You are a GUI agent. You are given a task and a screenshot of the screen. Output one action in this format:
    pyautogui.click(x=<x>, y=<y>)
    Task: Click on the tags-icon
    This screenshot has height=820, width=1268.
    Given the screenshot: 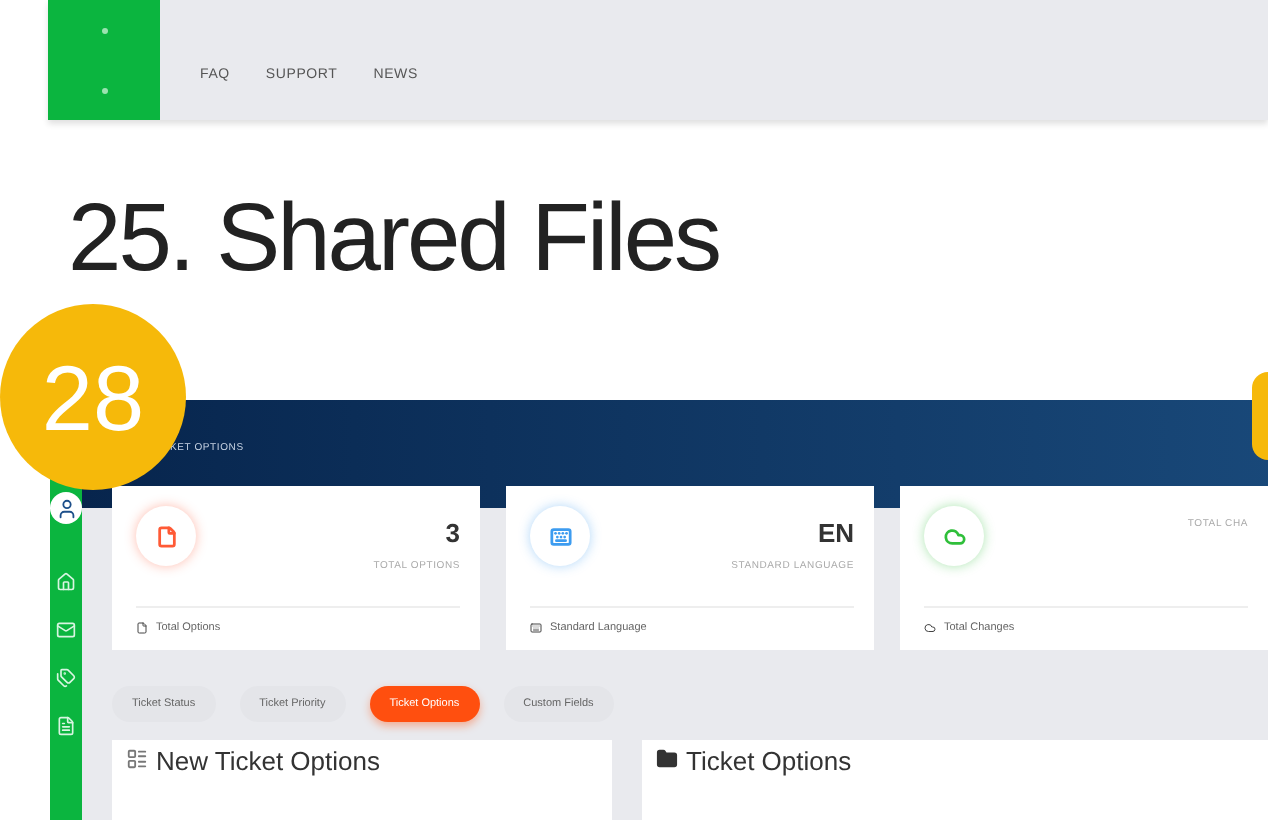 What is the action you would take?
    pyautogui.click(x=66, y=678)
    